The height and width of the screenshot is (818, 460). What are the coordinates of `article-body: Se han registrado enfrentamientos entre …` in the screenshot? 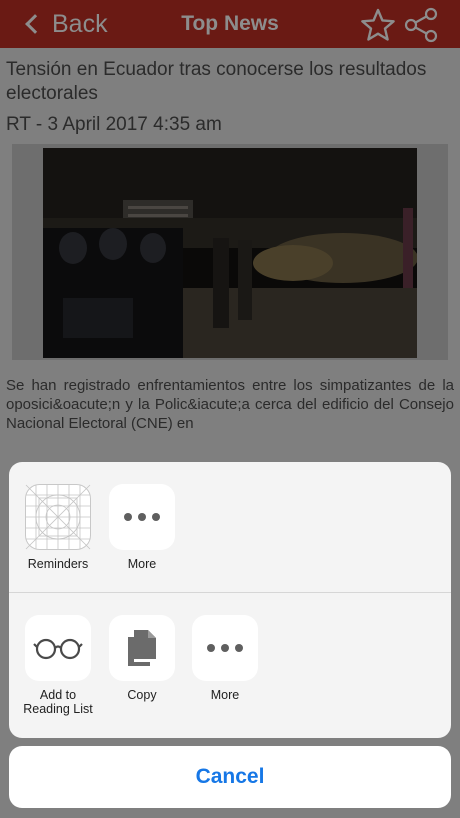 It's located at (230, 404).